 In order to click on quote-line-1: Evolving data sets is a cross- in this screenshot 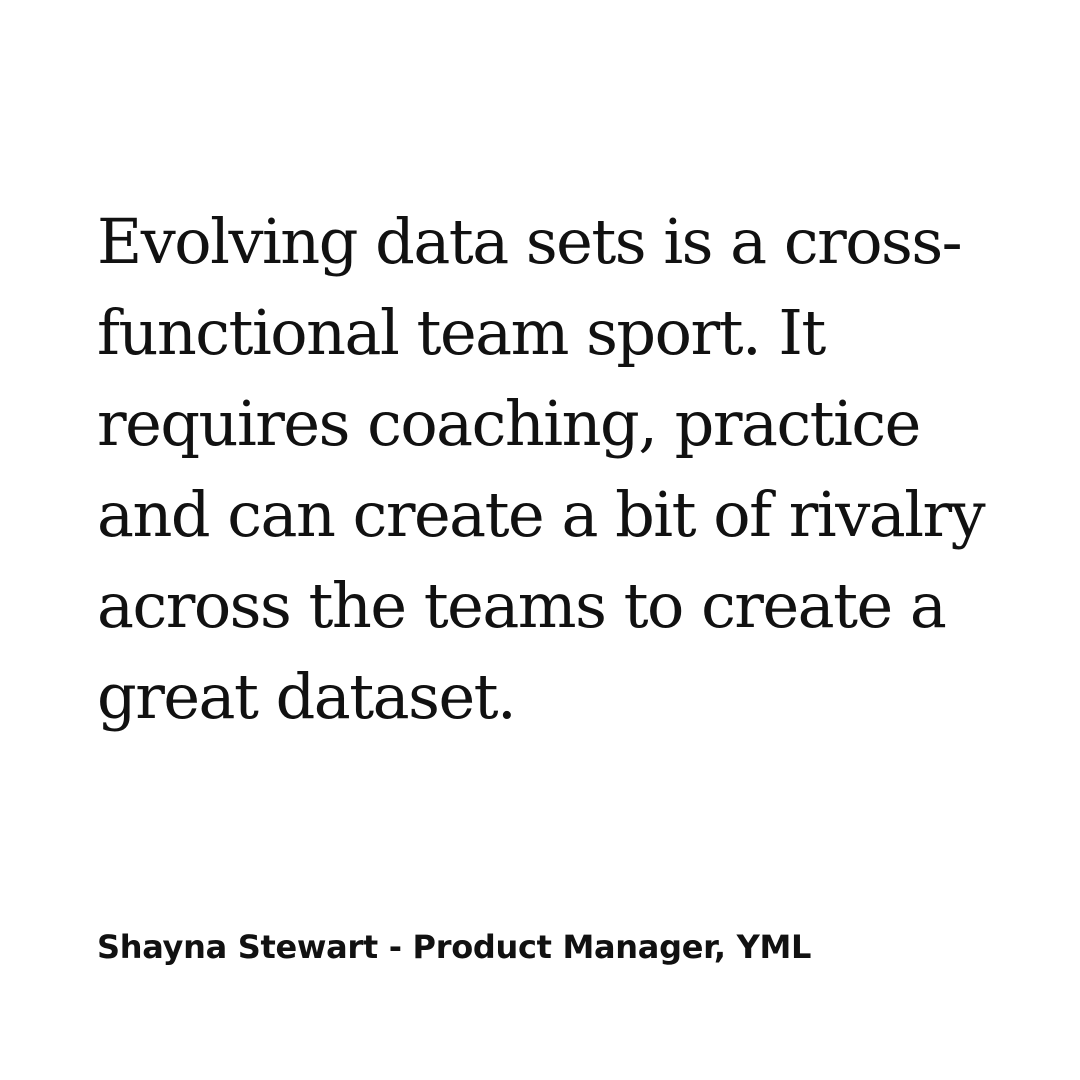, I will do `click(530, 241)`.